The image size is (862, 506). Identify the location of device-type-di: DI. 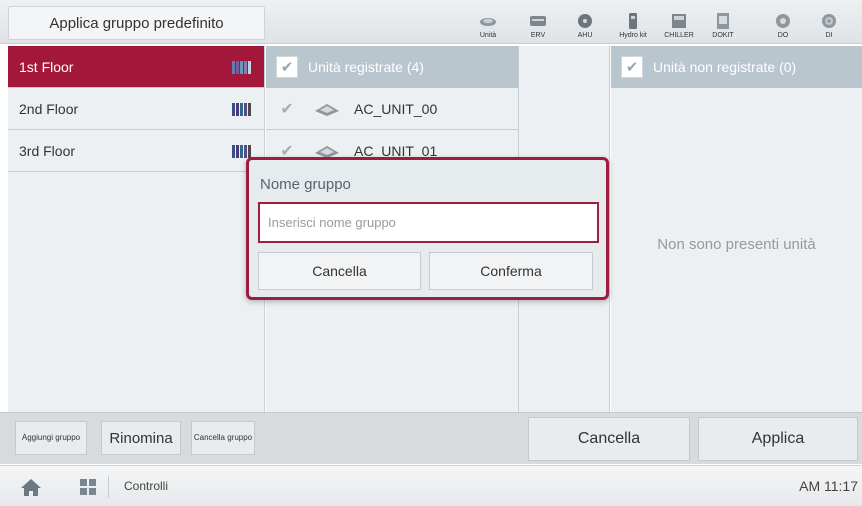
(829, 23).